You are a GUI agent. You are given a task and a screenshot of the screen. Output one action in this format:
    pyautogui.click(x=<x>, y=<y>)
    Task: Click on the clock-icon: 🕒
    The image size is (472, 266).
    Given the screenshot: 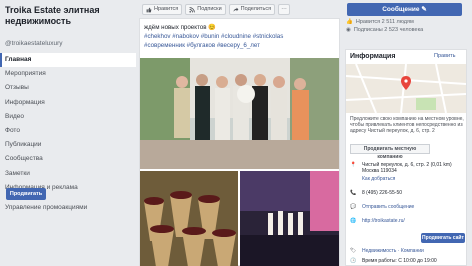 What is the action you would take?
    pyautogui.click(x=353, y=261)
    